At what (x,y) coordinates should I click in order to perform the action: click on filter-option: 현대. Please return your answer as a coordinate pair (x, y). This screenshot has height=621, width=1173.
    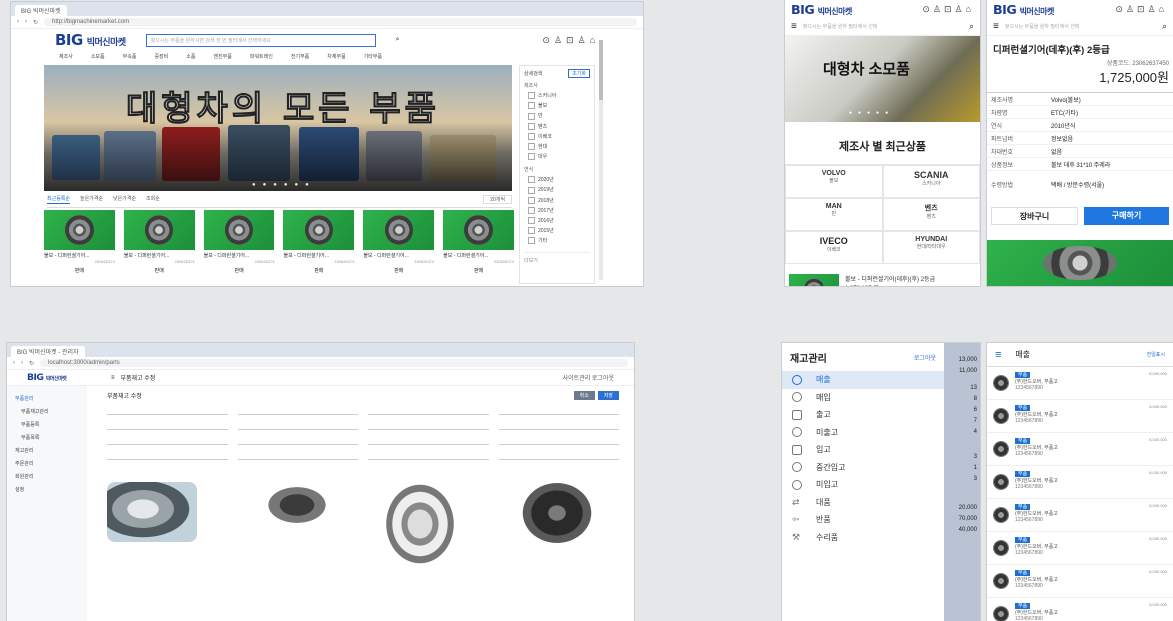
    Looking at the image, I should click on (559, 147).